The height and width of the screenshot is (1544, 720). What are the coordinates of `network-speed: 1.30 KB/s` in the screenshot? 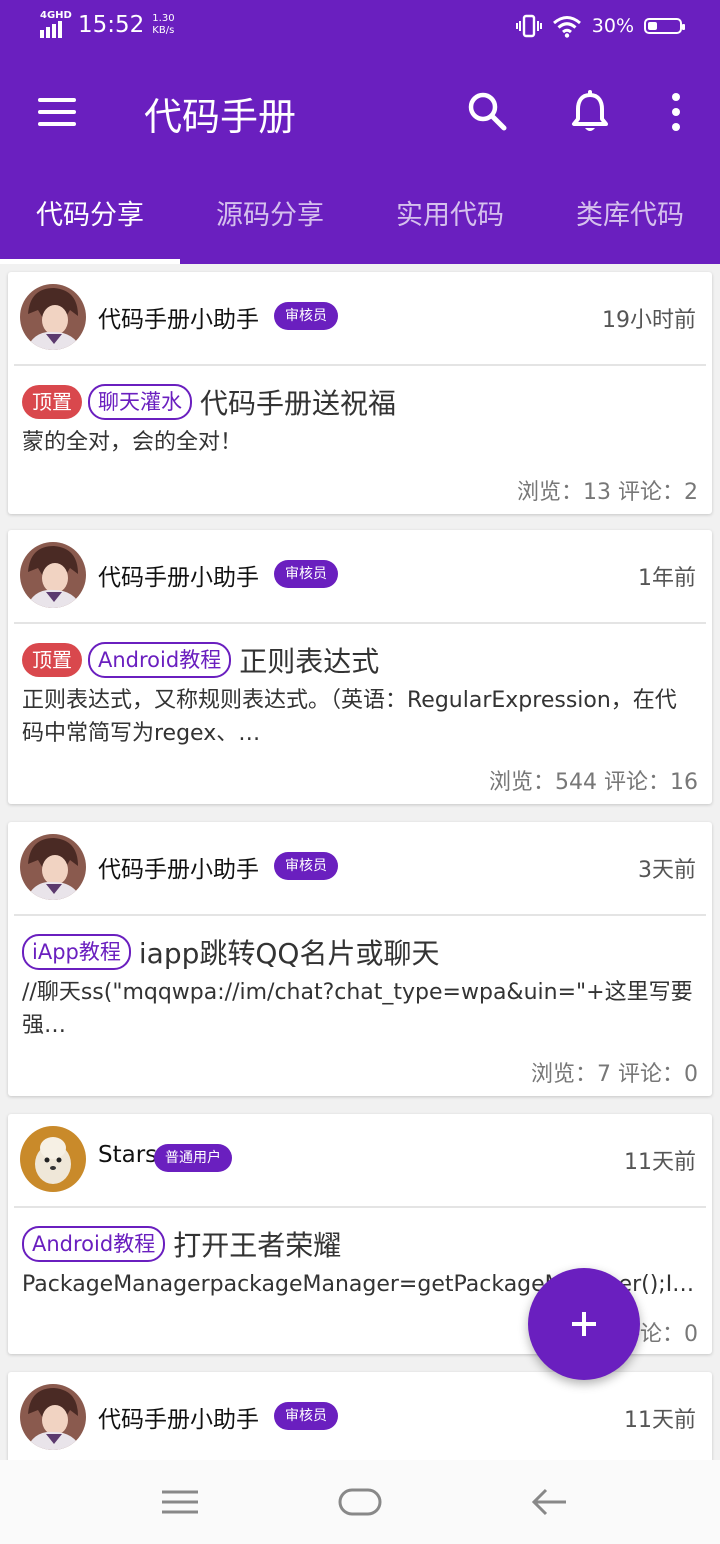 It's located at (163, 25).